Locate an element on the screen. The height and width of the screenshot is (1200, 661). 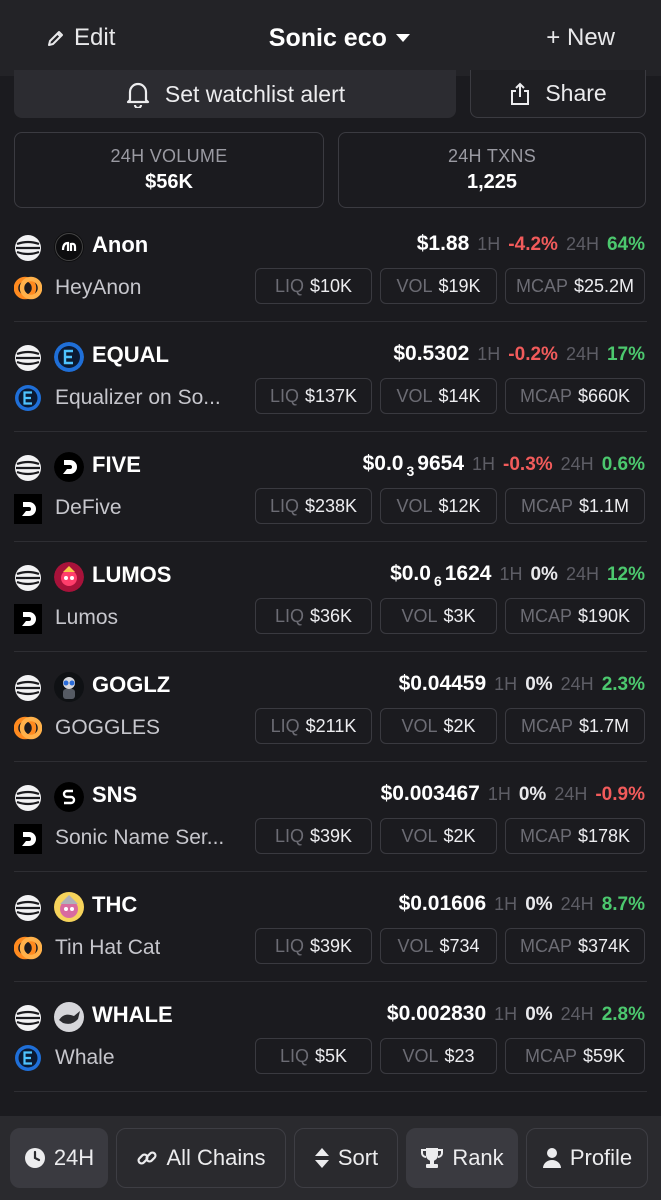
sns-logo-icon is located at coordinates (69, 797).